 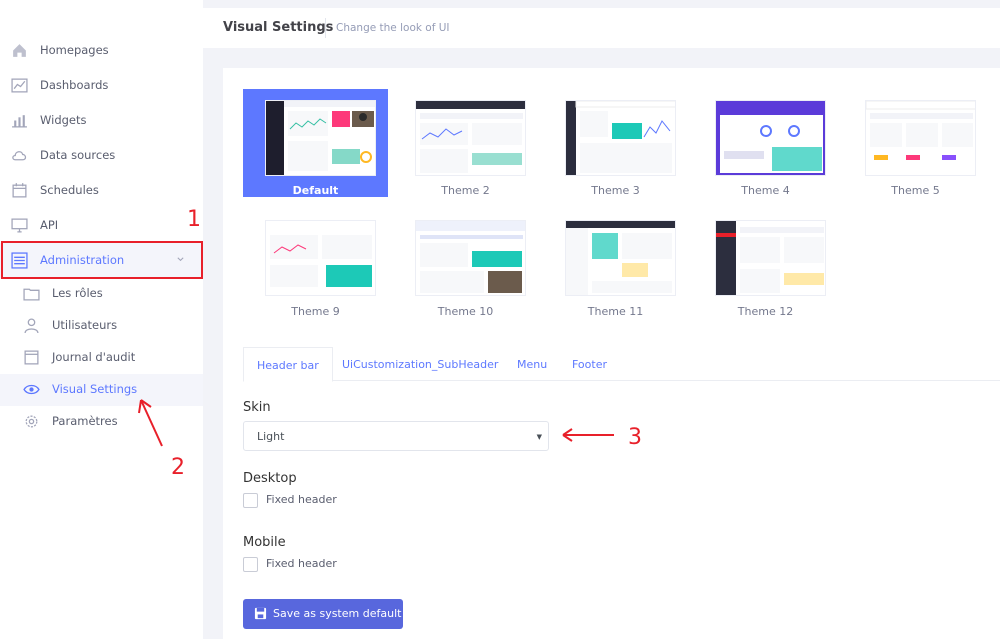 What do you see at coordinates (74, 50) in the screenshot?
I see `sidebar-item-label: Homepages` at bounding box center [74, 50].